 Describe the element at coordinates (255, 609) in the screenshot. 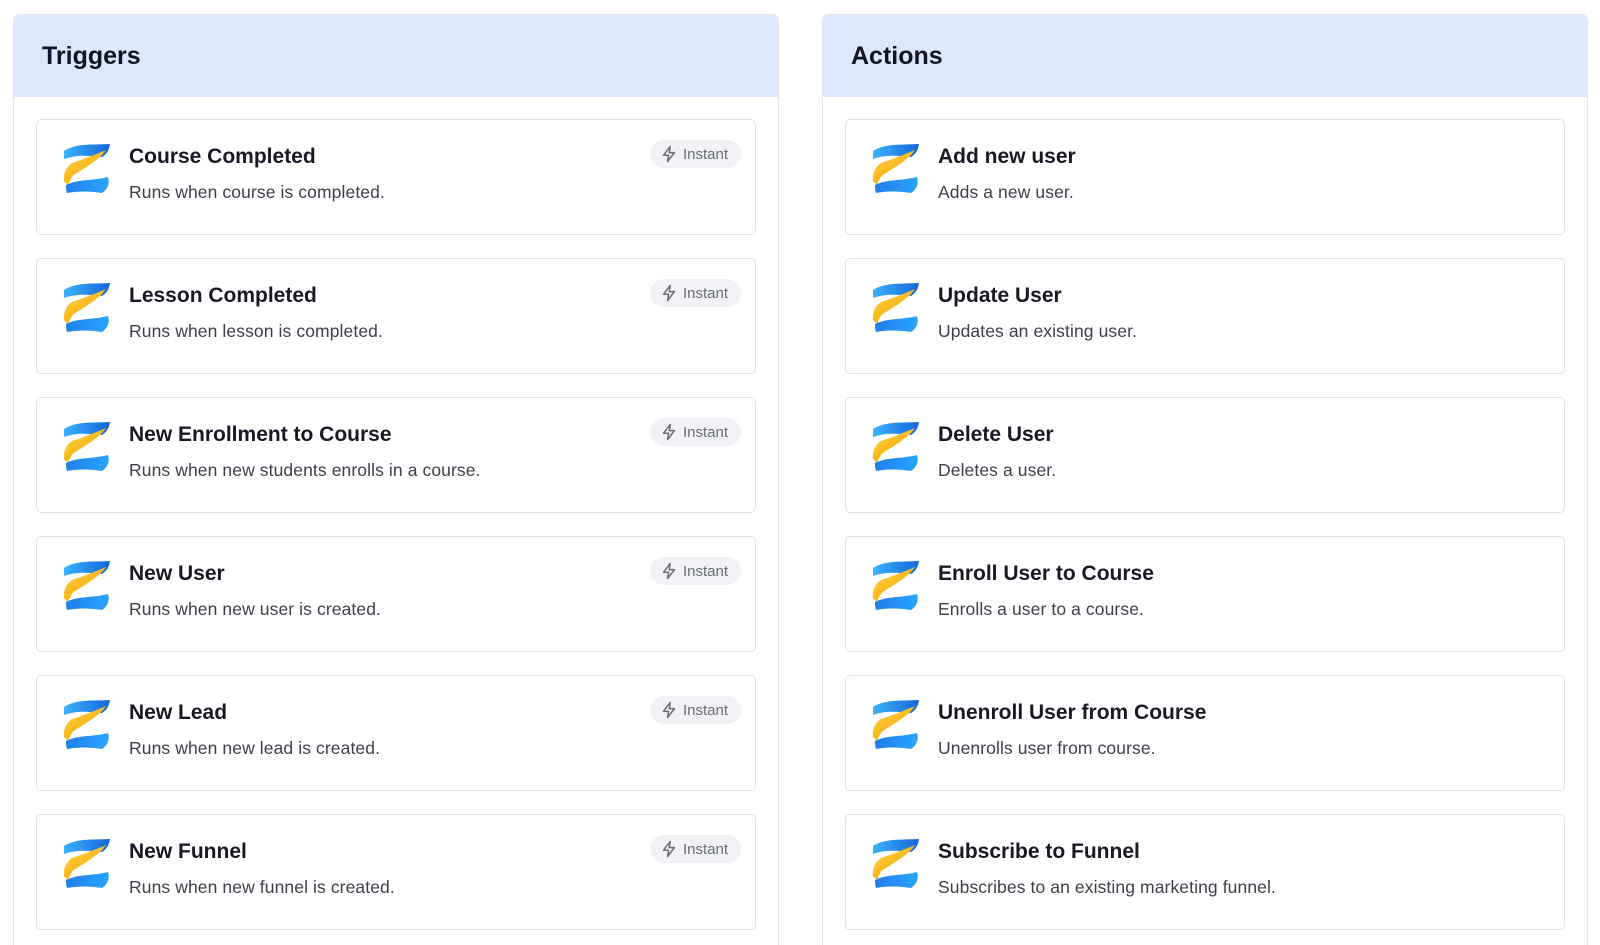

I see `card-description: Runs when new user is created.` at that location.